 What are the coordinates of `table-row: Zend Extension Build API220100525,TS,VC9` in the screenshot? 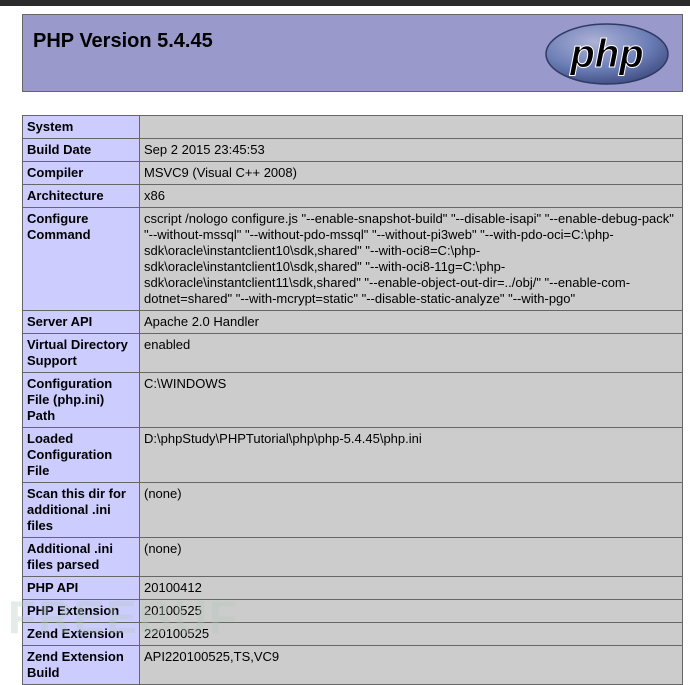 It's located at (352, 665).